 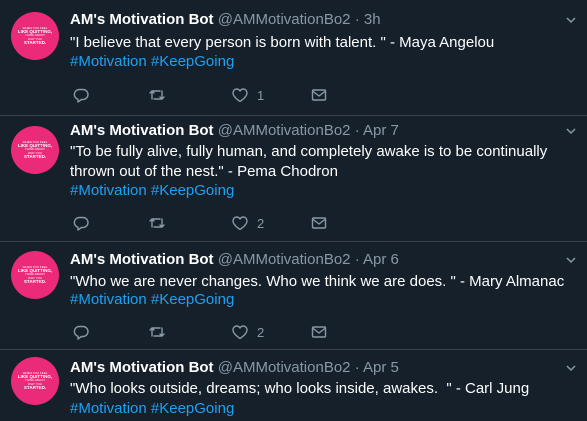 What do you see at coordinates (381, 367) in the screenshot?
I see `timestamp: Apr 5` at bounding box center [381, 367].